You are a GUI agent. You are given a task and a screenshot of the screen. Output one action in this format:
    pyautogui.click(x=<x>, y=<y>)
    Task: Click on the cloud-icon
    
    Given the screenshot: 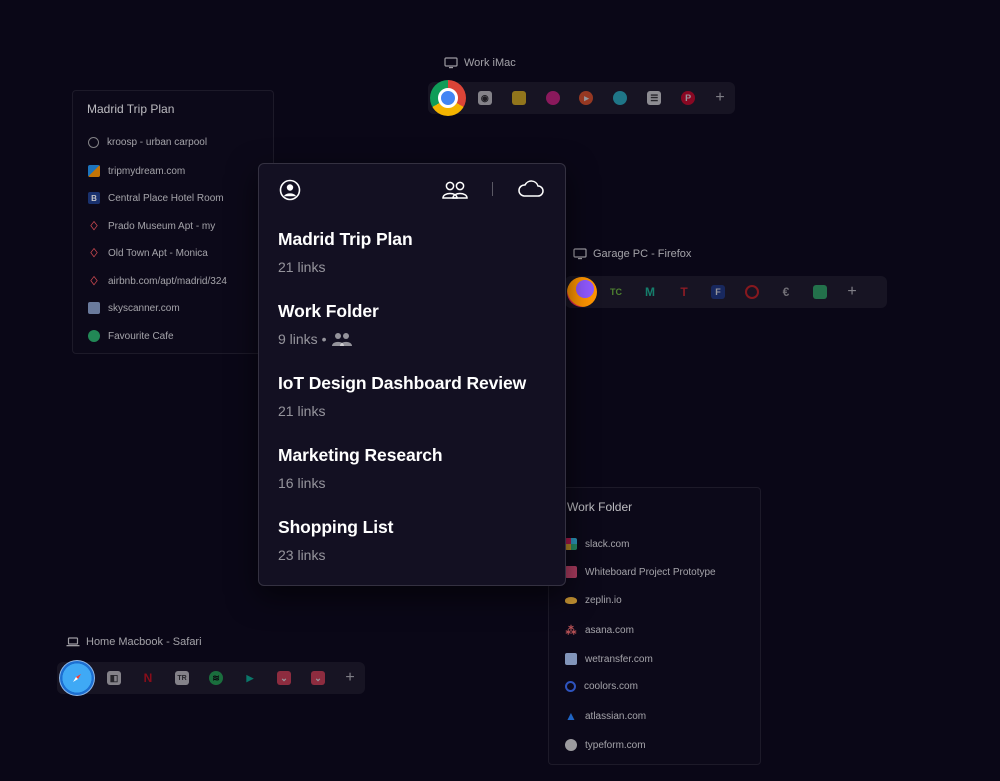 What is the action you would take?
    pyautogui.click(x=531, y=189)
    